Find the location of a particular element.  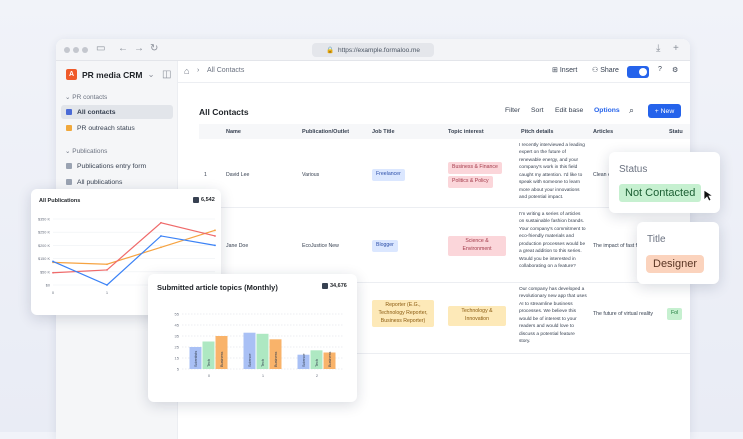

sidebar-toggle-icon: ▭ is located at coordinates (100, 48).